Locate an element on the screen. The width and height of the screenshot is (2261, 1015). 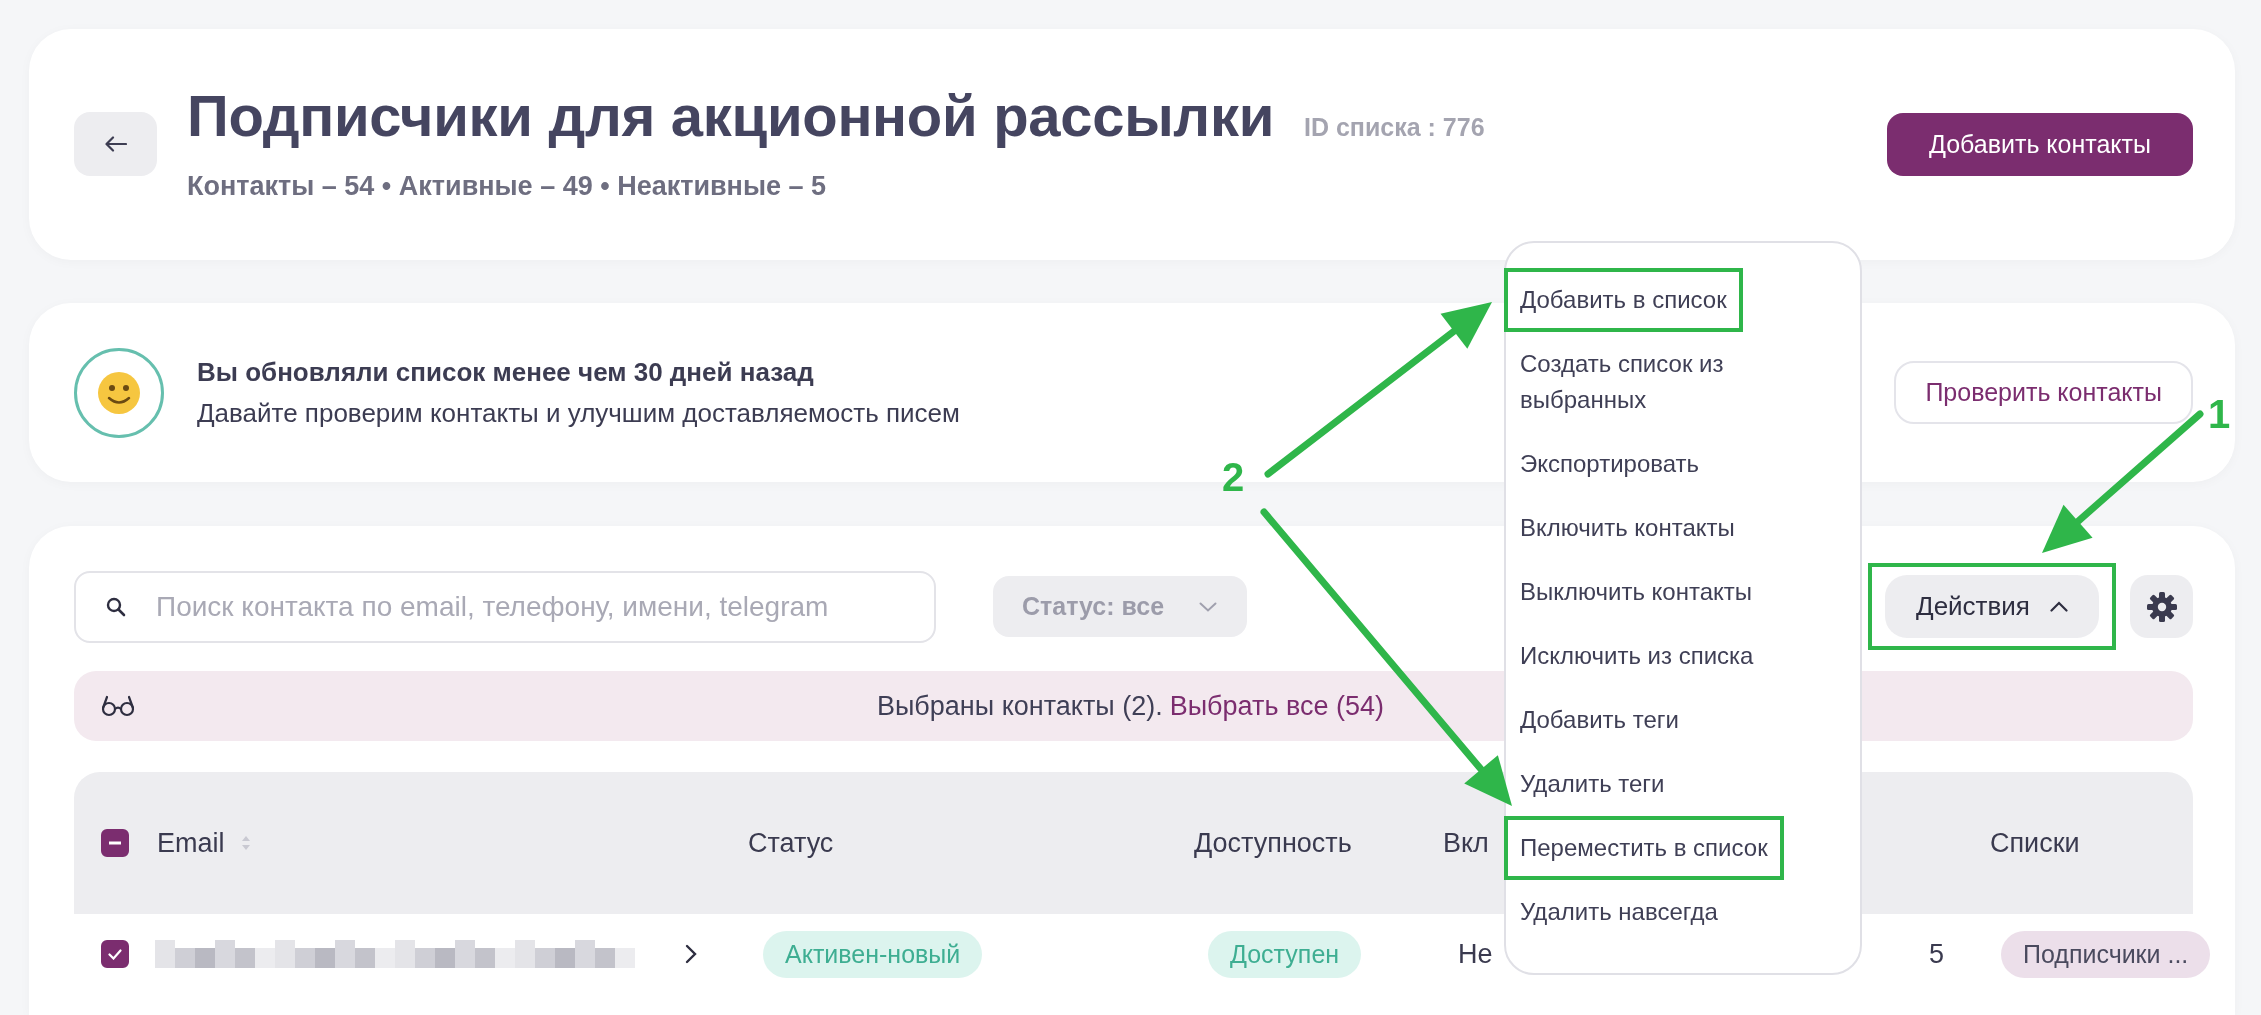
menu-item: Удалить навсегда is located at coordinates (1619, 912).